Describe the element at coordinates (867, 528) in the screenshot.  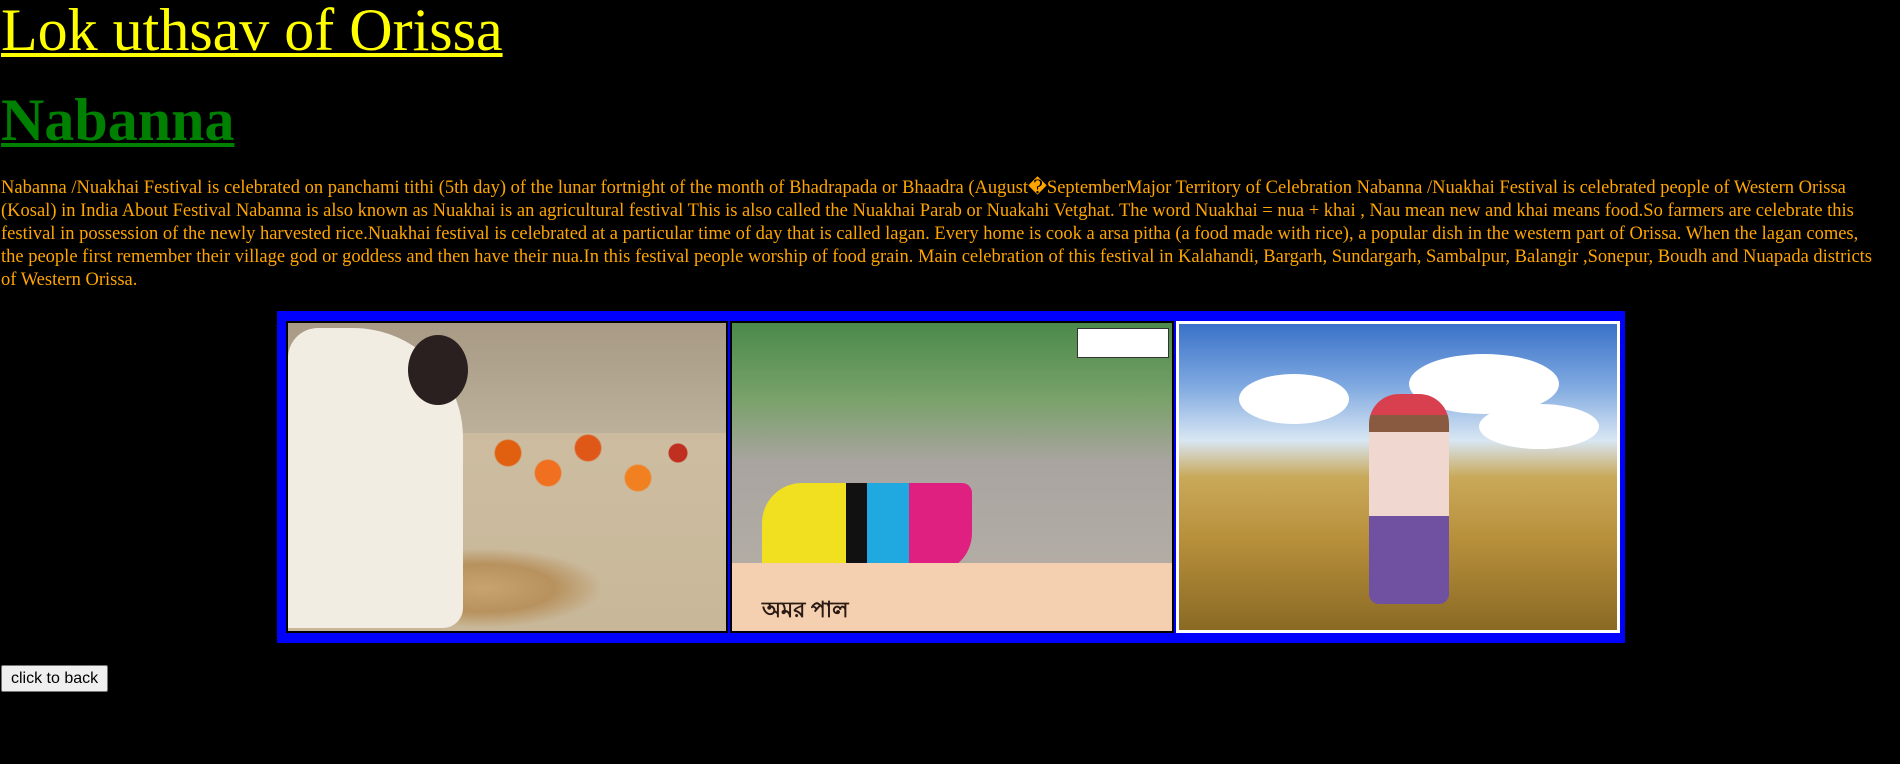
I see `album-title-art` at that location.